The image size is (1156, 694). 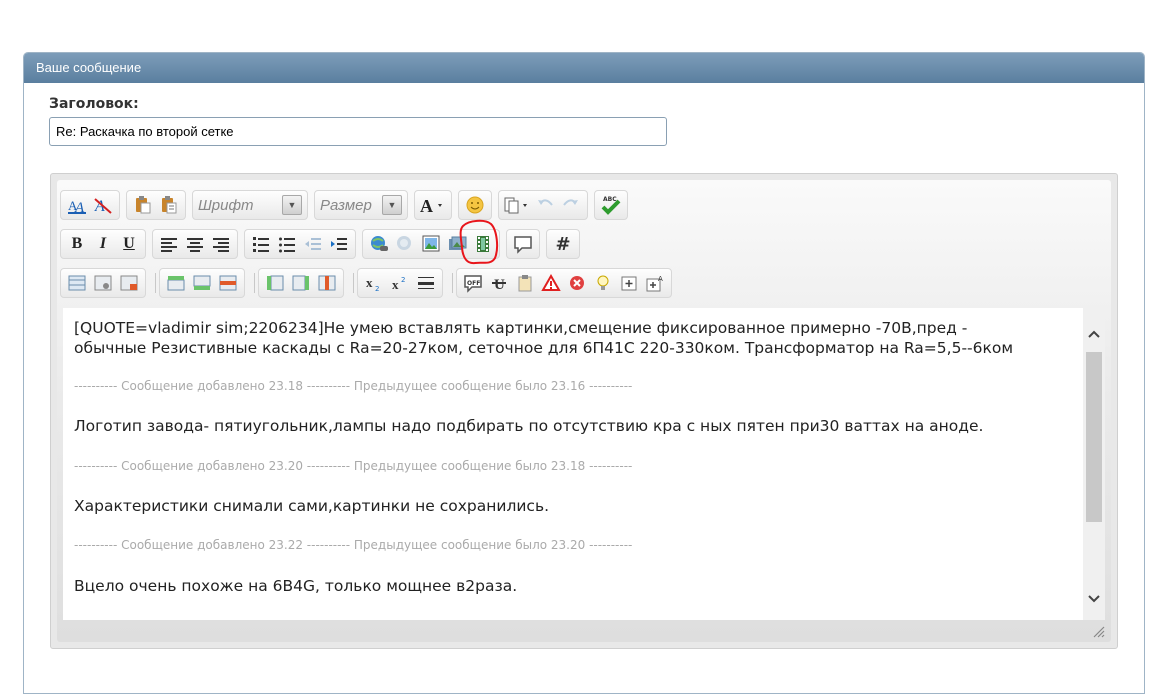 I want to click on italic-icon: I, so click(x=103, y=243).